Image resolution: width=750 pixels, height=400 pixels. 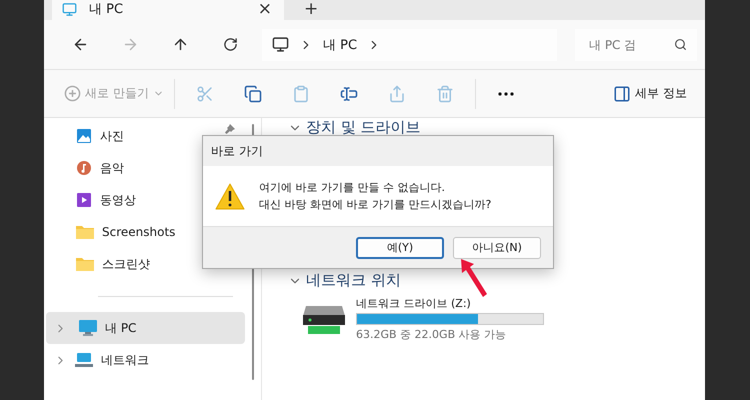 I want to click on sidebar-item: 스크린샷, so click(x=145, y=264).